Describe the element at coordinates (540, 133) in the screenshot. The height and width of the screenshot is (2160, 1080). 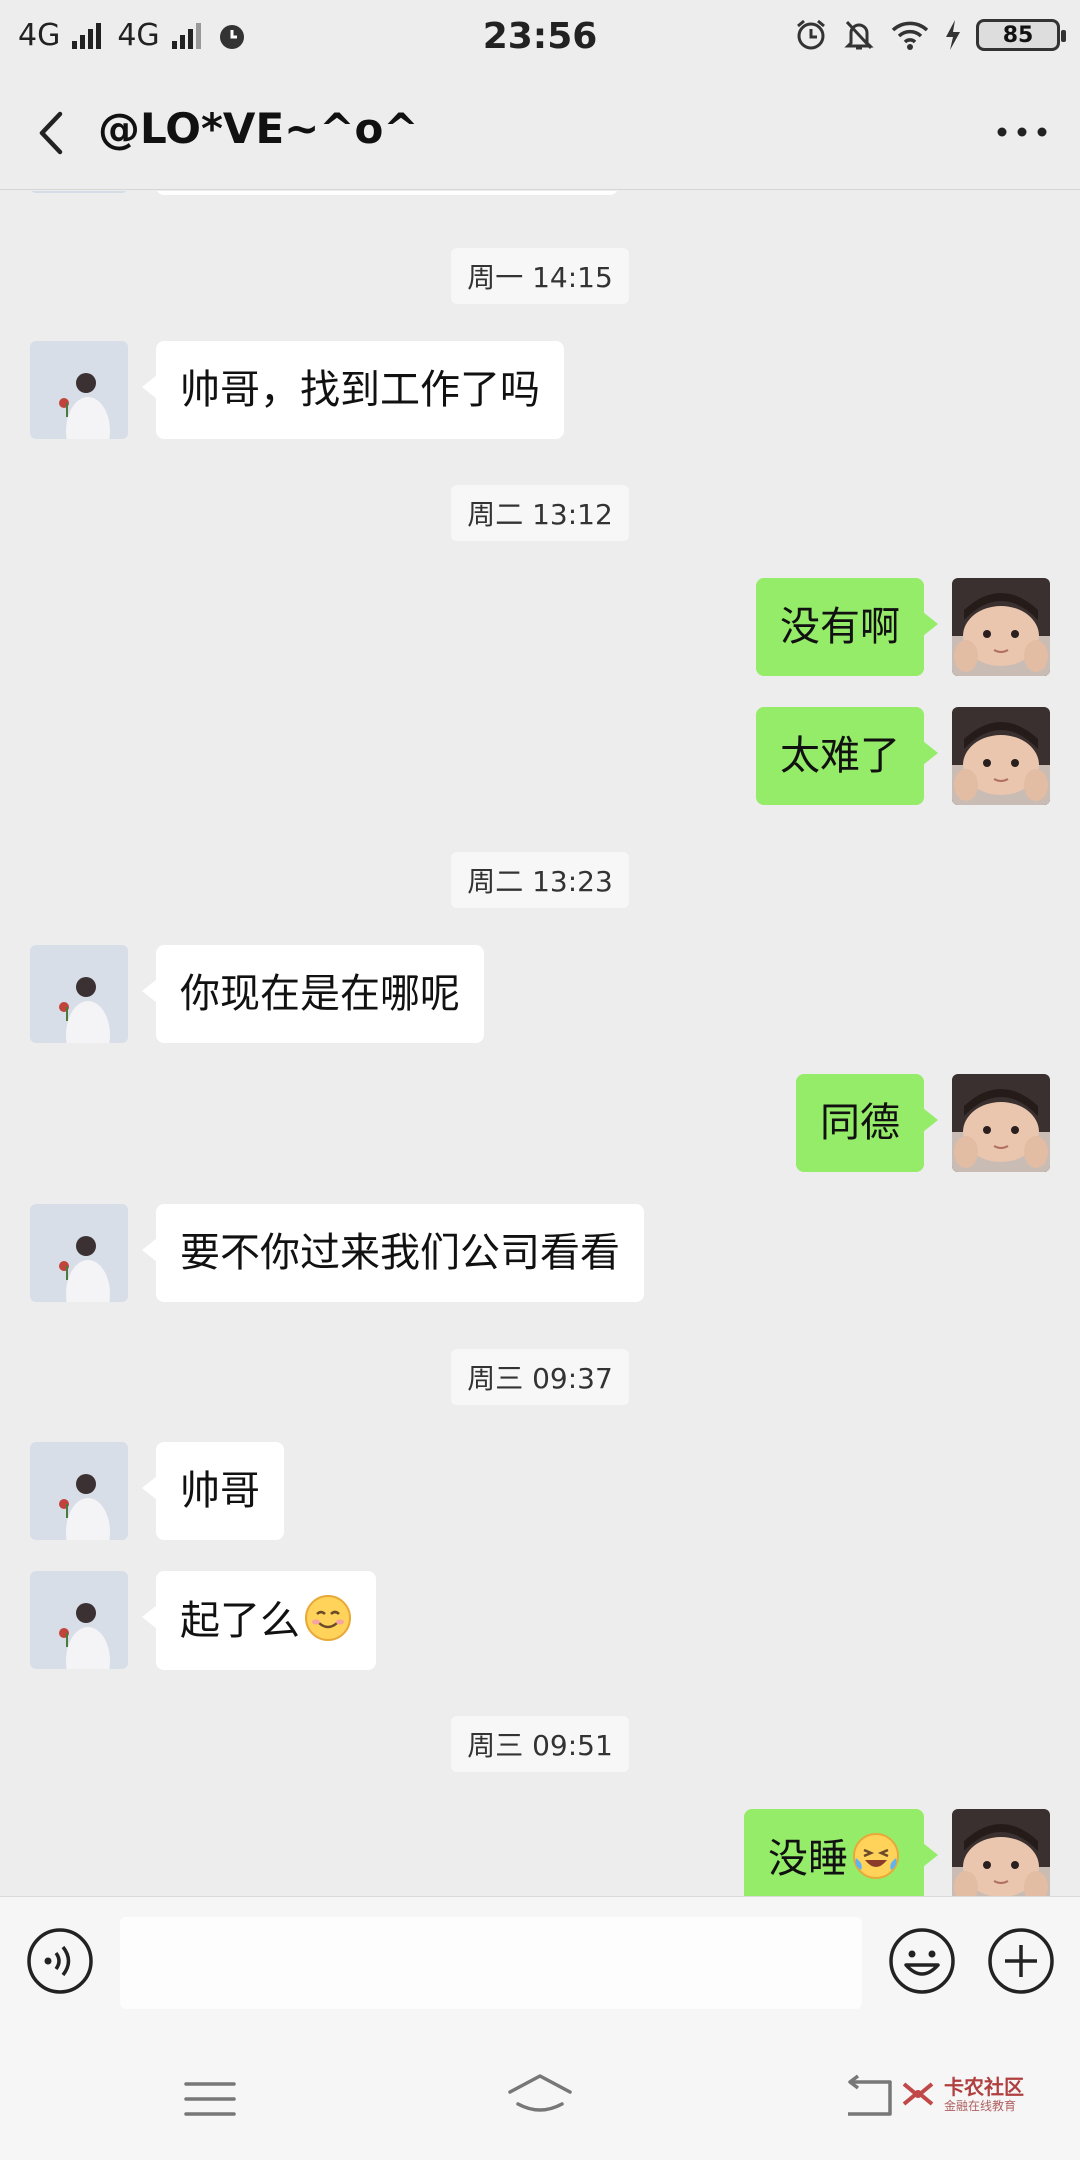
I see `chat-header: @LO*VE~^o^` at that location.